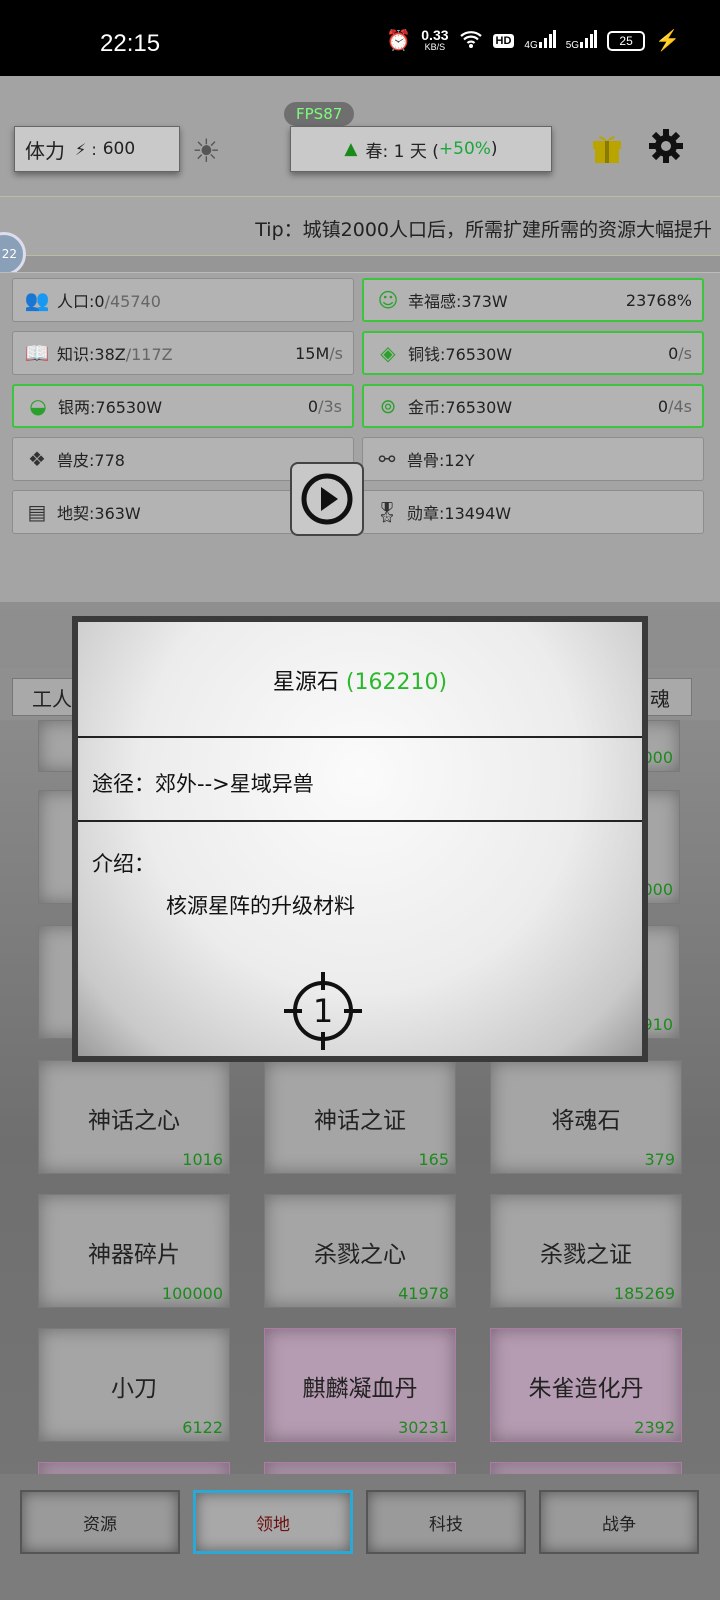 This screenshot has height=1600, width=720. Describe the element at coordinates (360, 38) in the screenshot. I see `status-bar: 22:15 ⏰ 0.33 KB/S HD 4G 5G 25 ⚡` at that location.